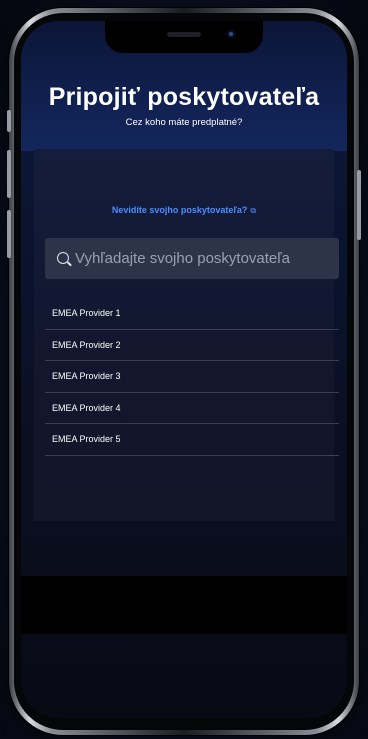 The image size is (368, 739). I want to click on provider-item-3: EMEA Provider 3, so click(192, 377).